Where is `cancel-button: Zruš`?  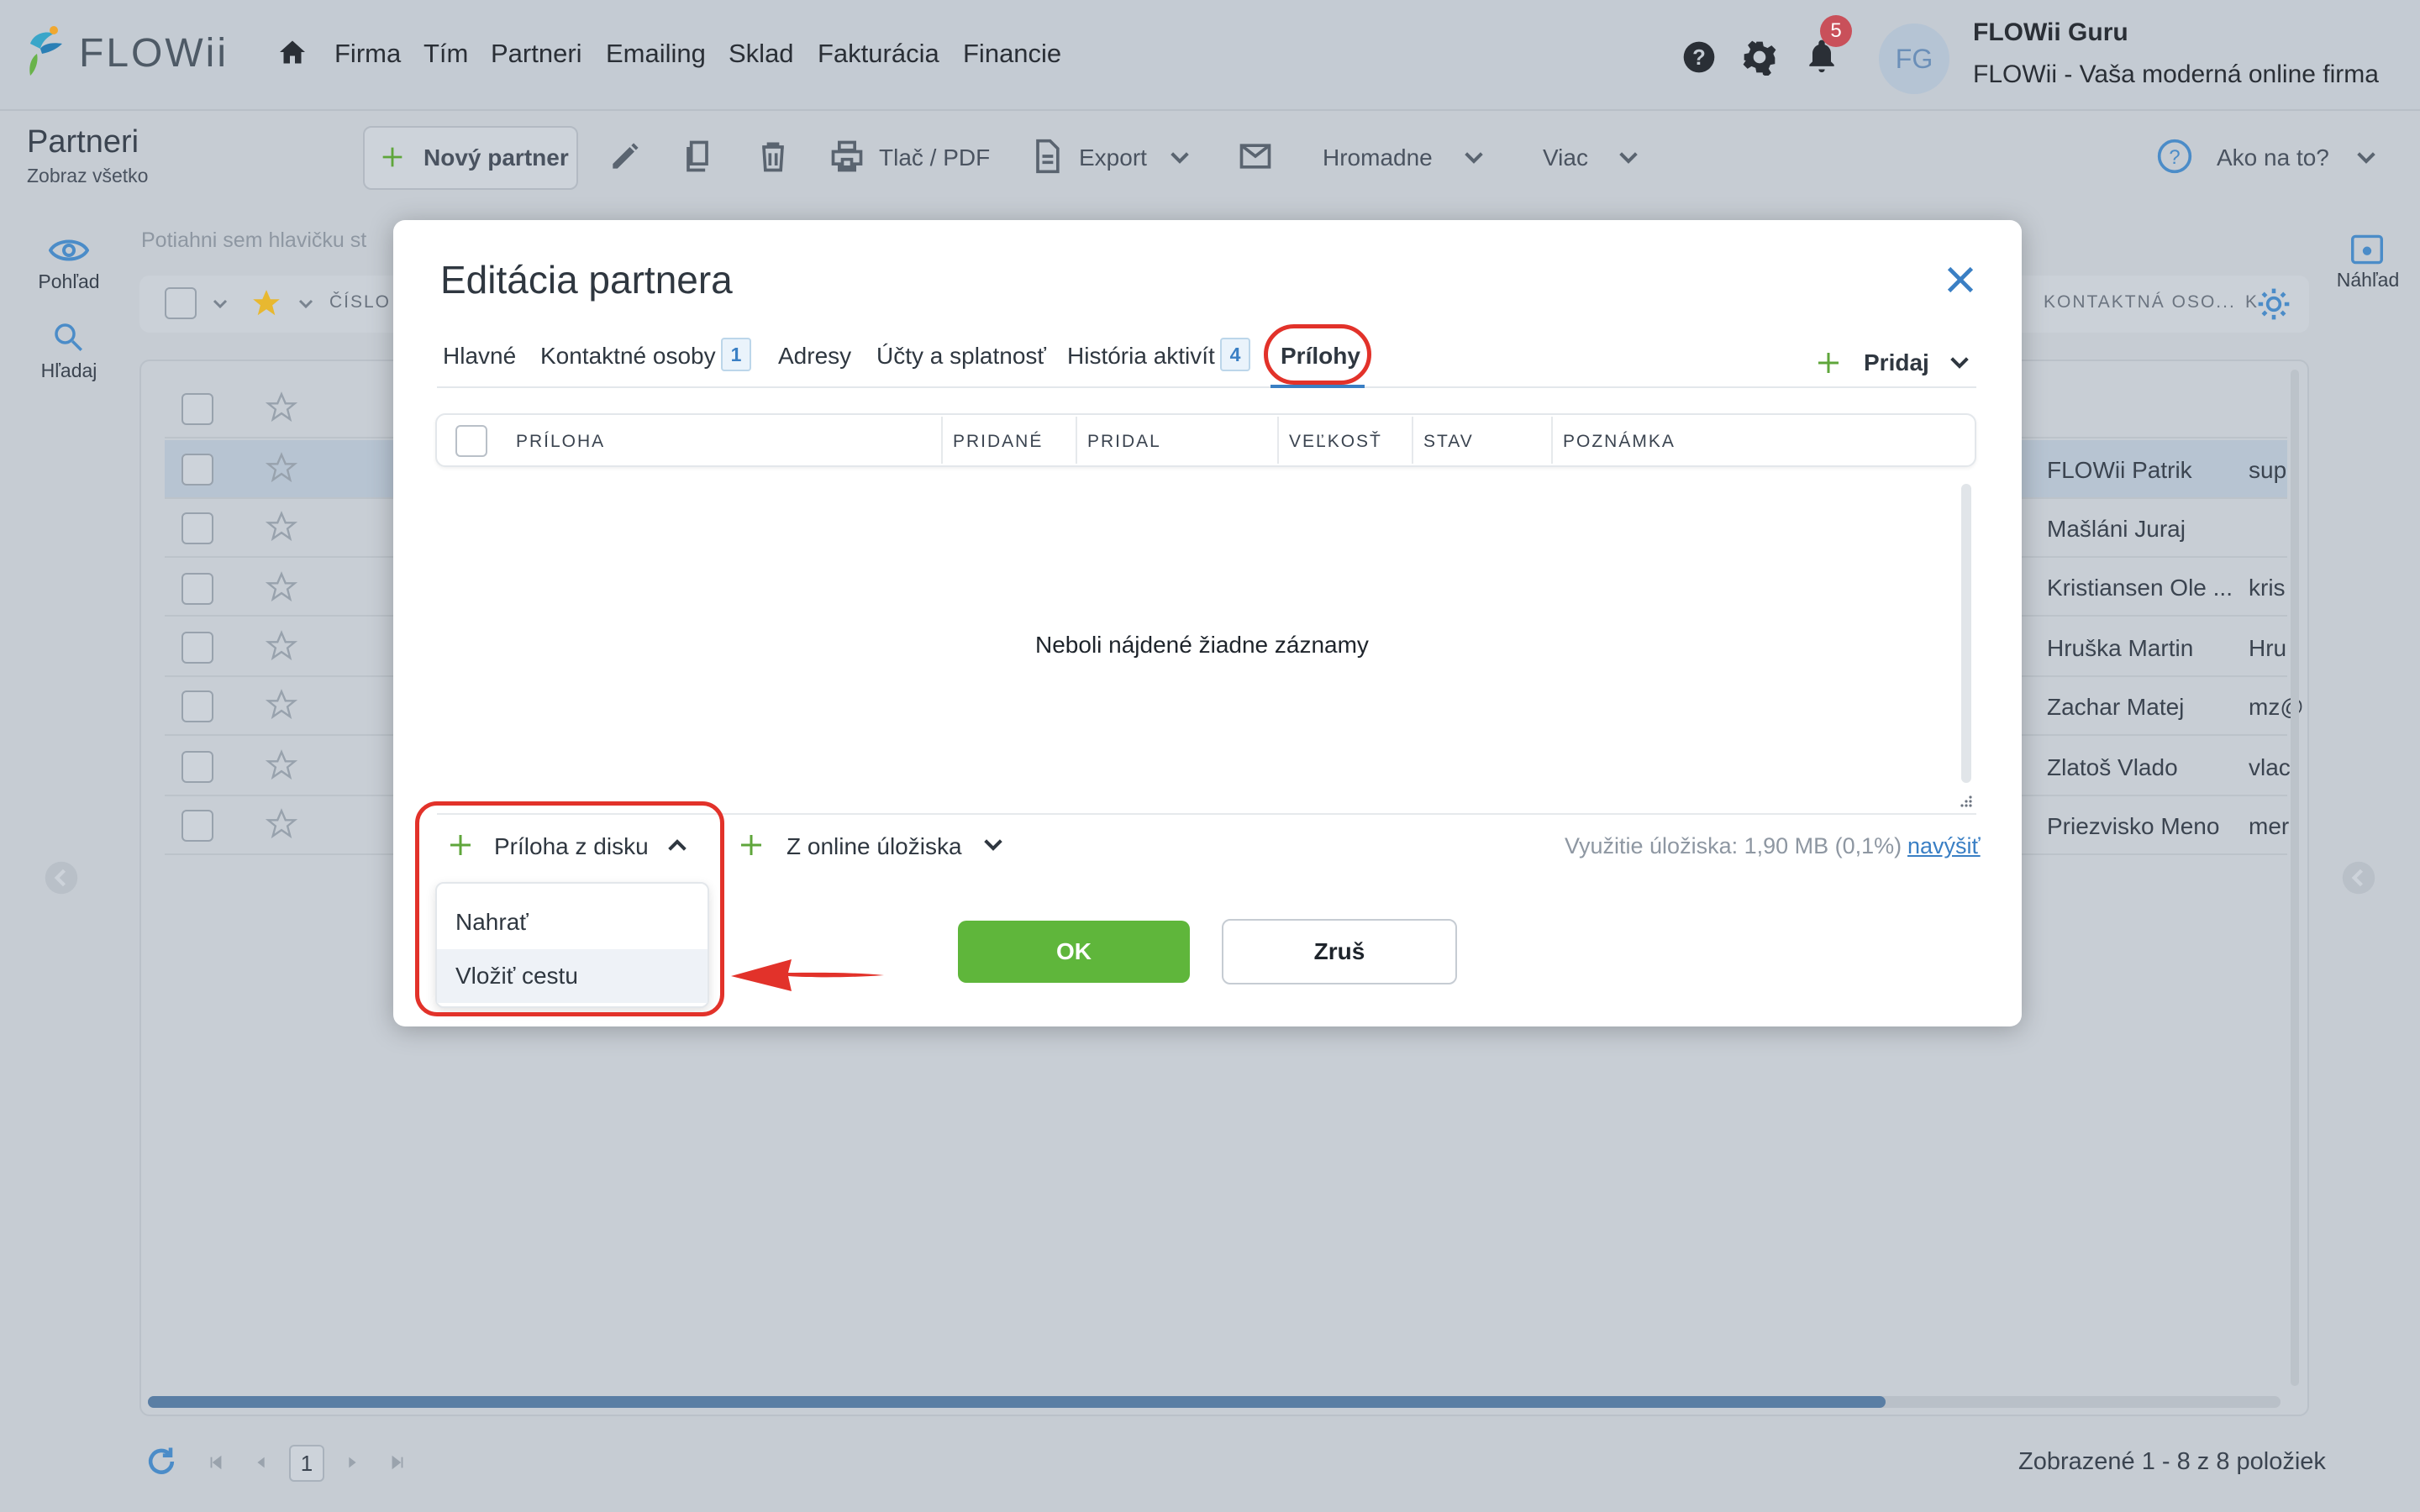
cancel-button: Zruš is located at coordinates (1339, 951).